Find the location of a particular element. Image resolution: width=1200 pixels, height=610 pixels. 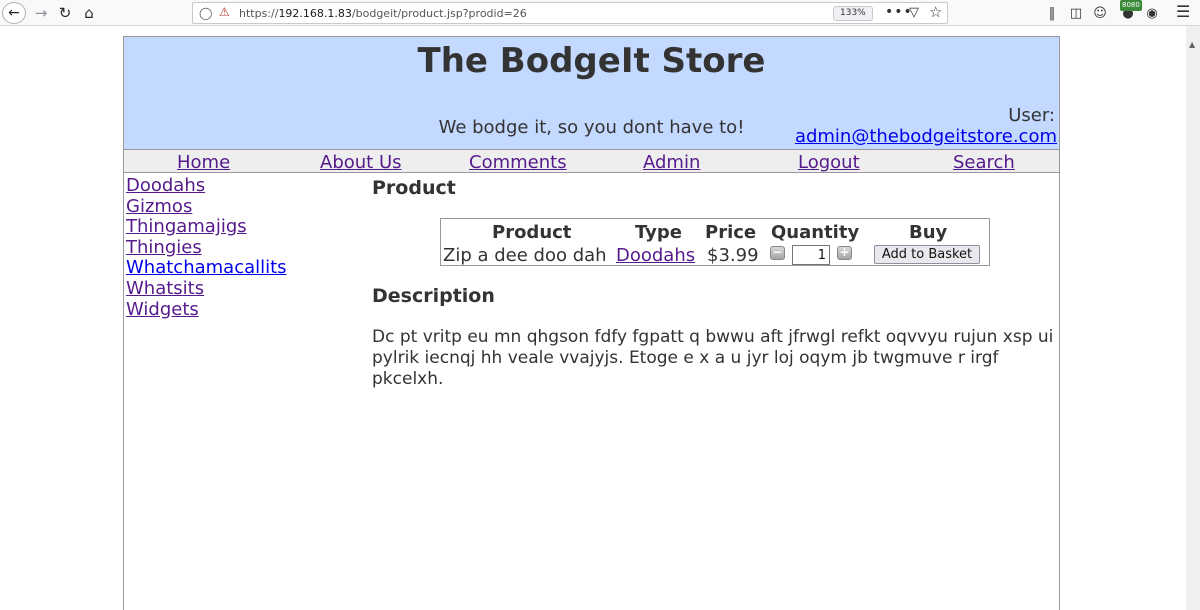

column-header-product: Product is located at coordinates (532, 232).